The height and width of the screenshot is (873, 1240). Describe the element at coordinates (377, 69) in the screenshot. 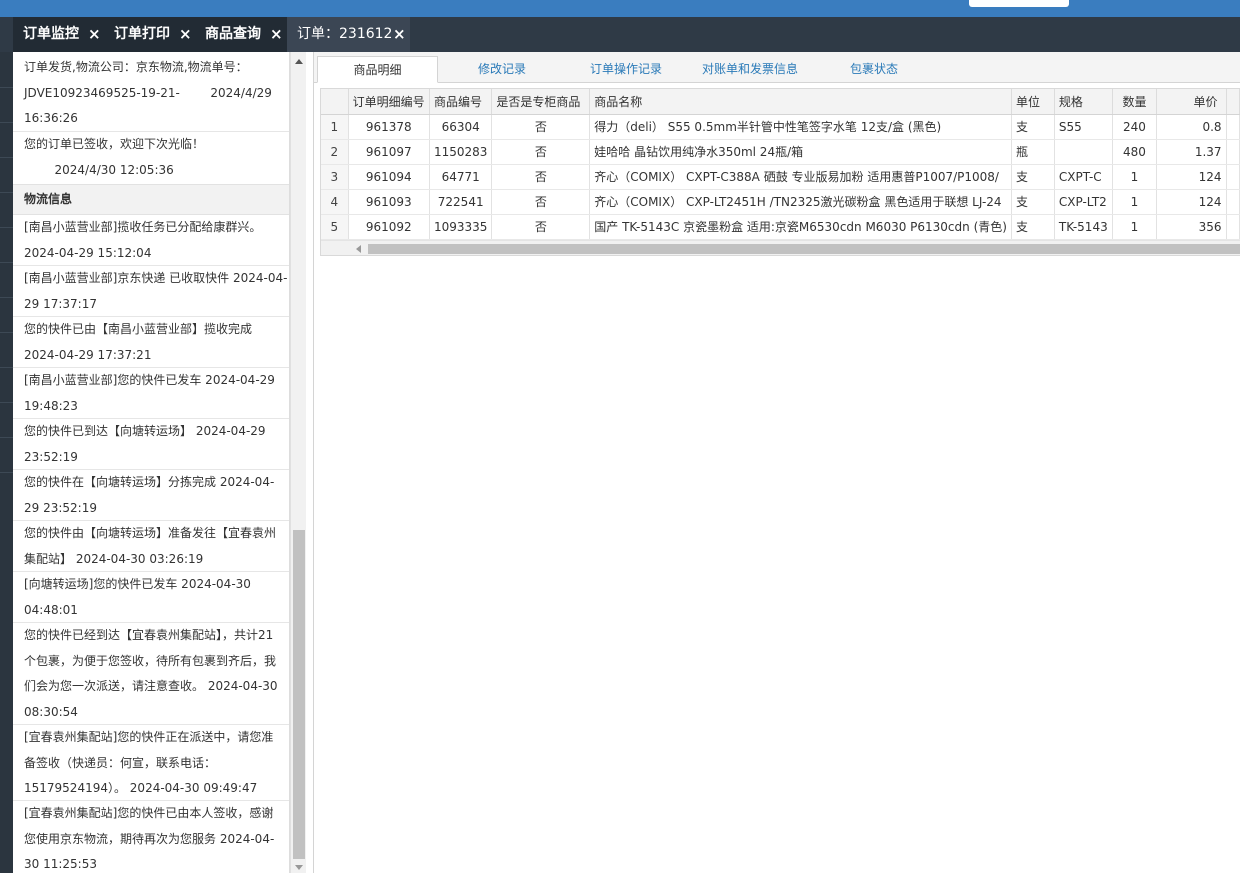

I see `subtab-product-detail: 商品明细` at that location.